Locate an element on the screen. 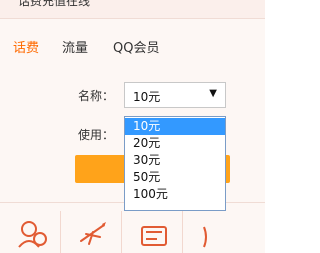 This screenshot has width=320, height=253. partial-title: 话费充值在线 is located at coordinates (54, 4).